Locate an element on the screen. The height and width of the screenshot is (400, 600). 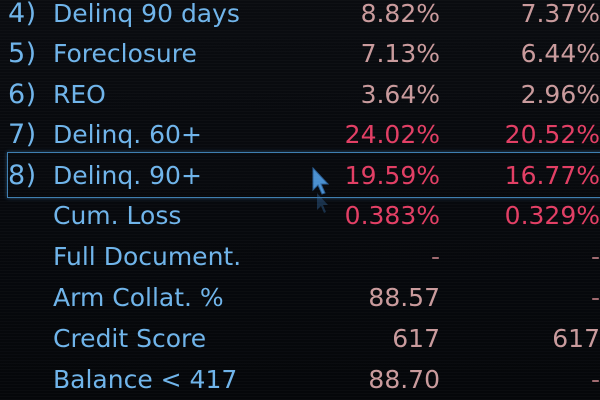
row-label: Foreclosure is located at coordinates (125, 53).